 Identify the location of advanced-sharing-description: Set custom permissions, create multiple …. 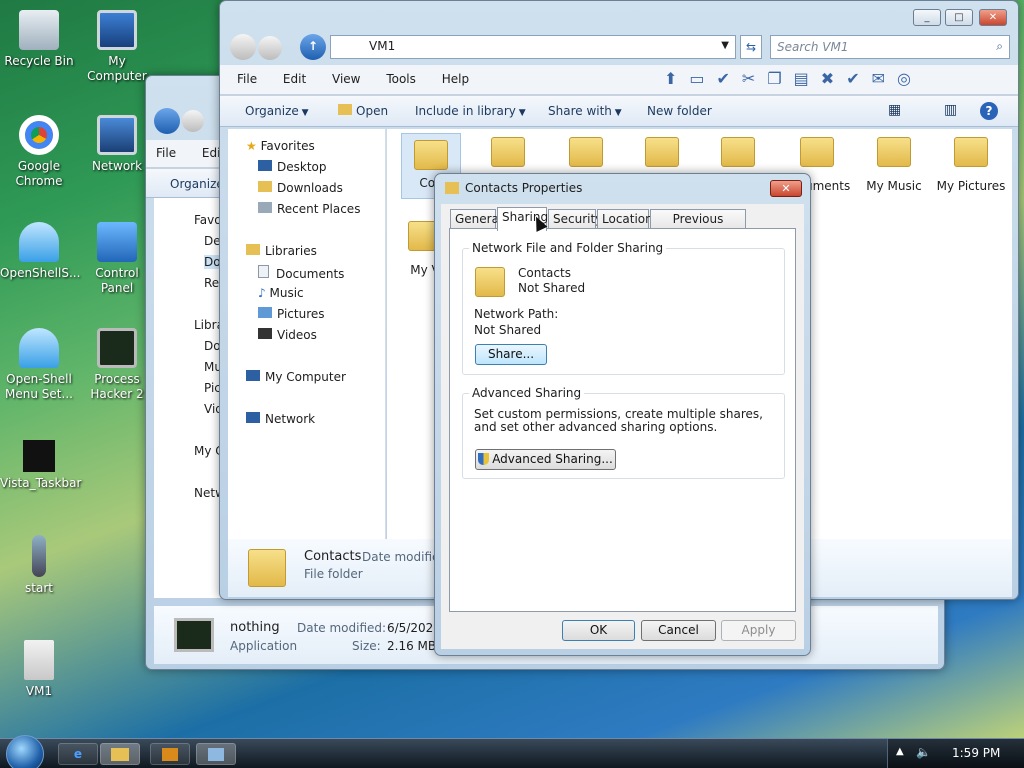
(618, 420).